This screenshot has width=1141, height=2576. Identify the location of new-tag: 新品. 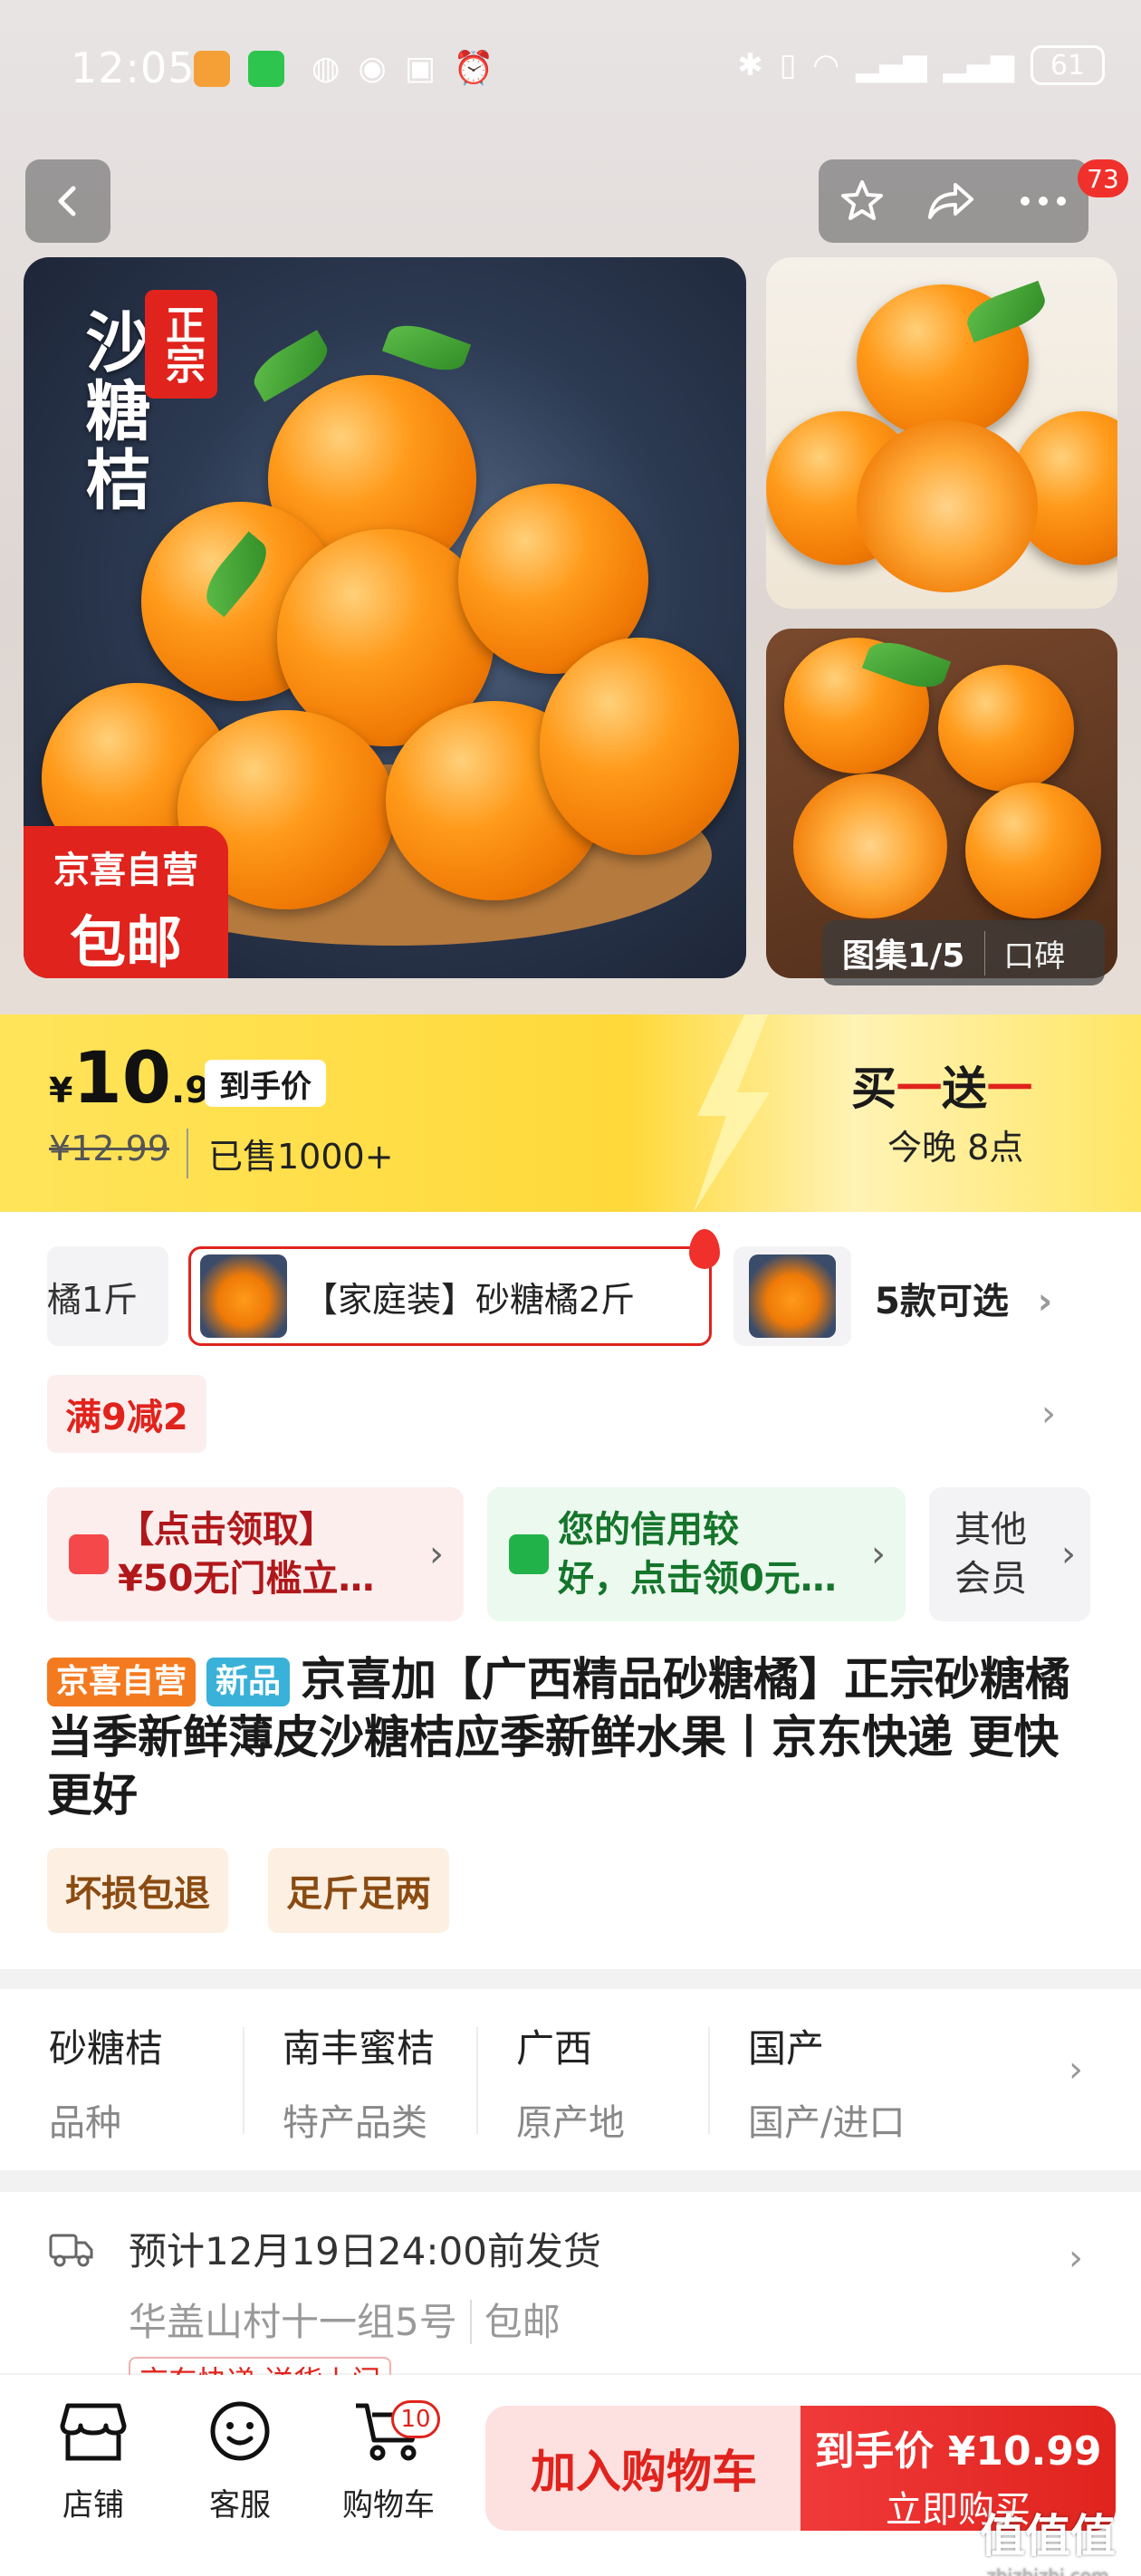
(248, 1682).